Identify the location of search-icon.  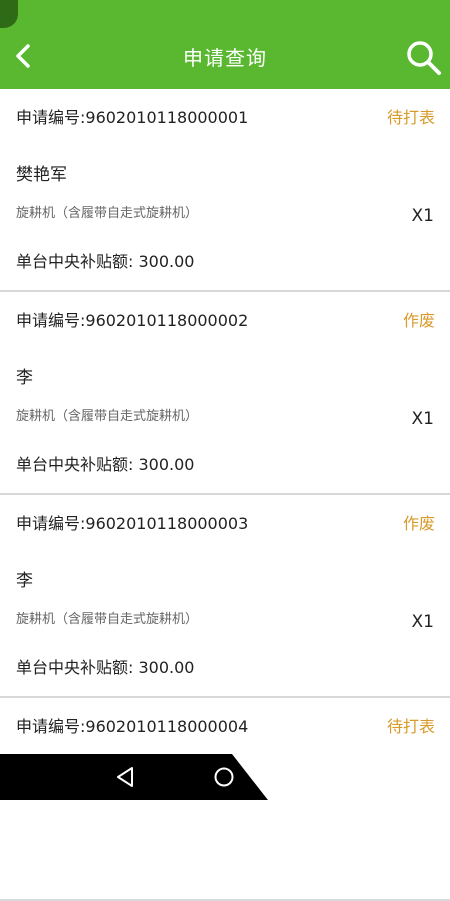
(424, 58).